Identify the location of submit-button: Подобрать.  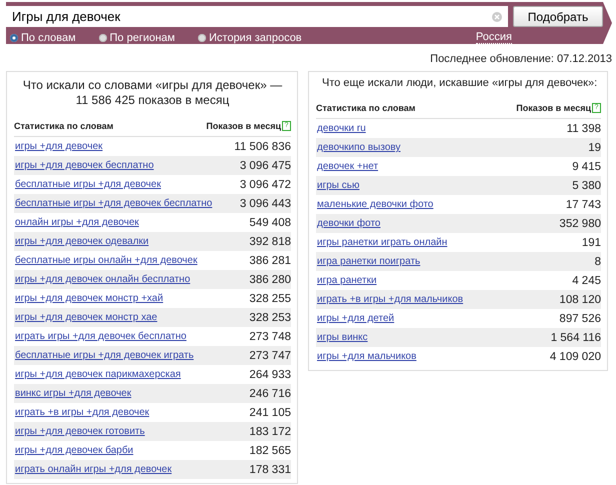
(558, 16).